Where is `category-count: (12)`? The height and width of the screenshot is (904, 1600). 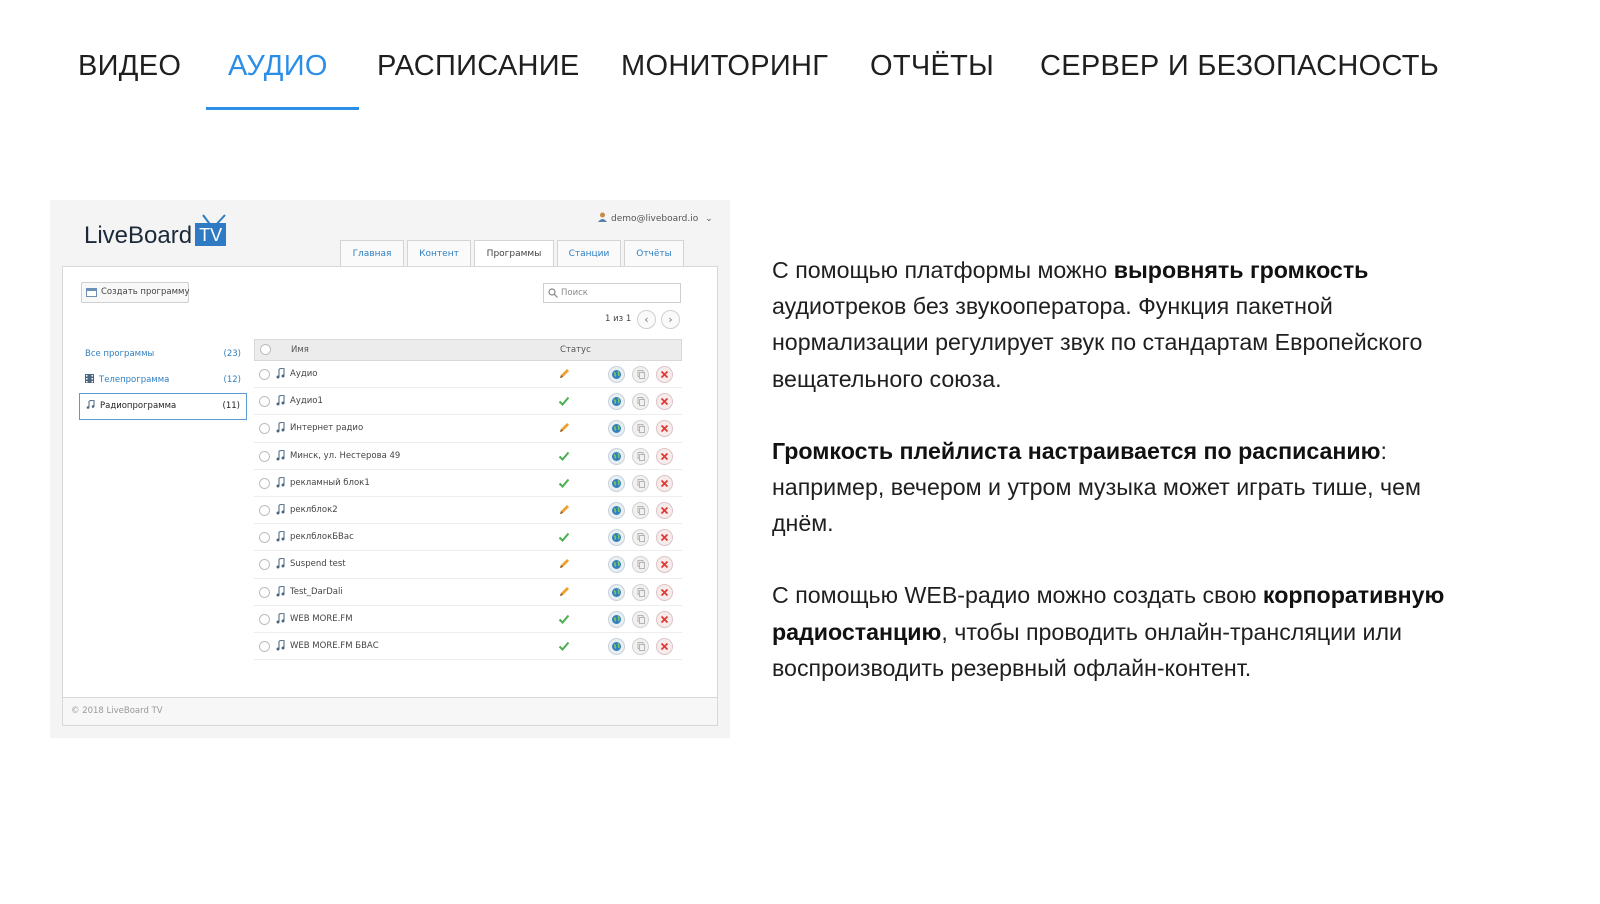 category-count: (12) is located at coordinates (232, 380).